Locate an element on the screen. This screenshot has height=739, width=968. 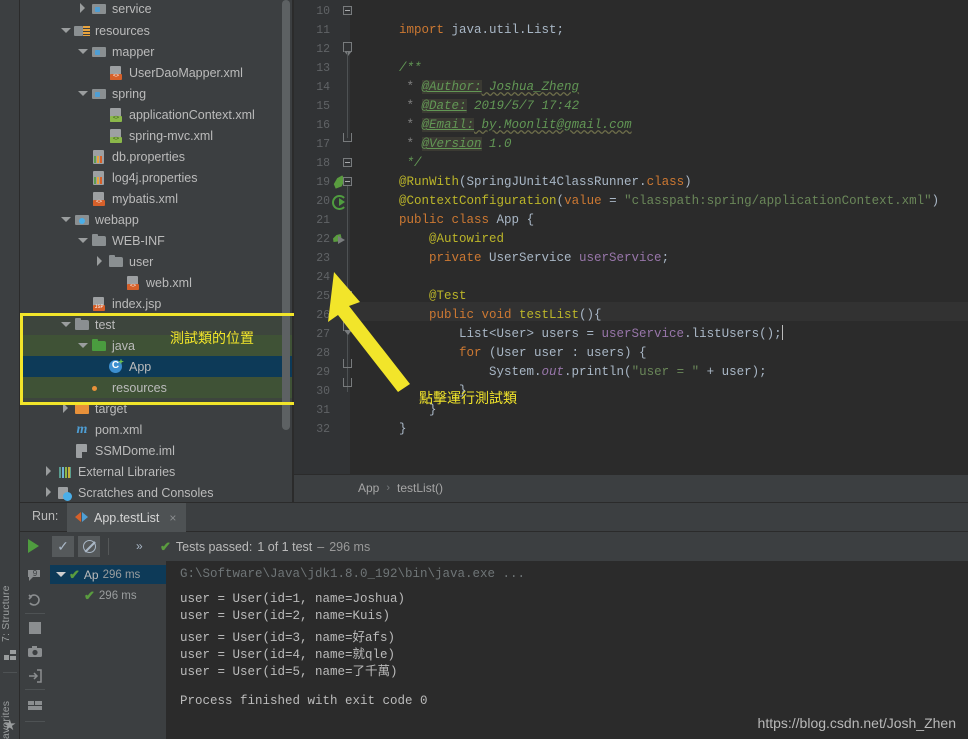
tree-item-target: target is located at coordinates (156, 408).